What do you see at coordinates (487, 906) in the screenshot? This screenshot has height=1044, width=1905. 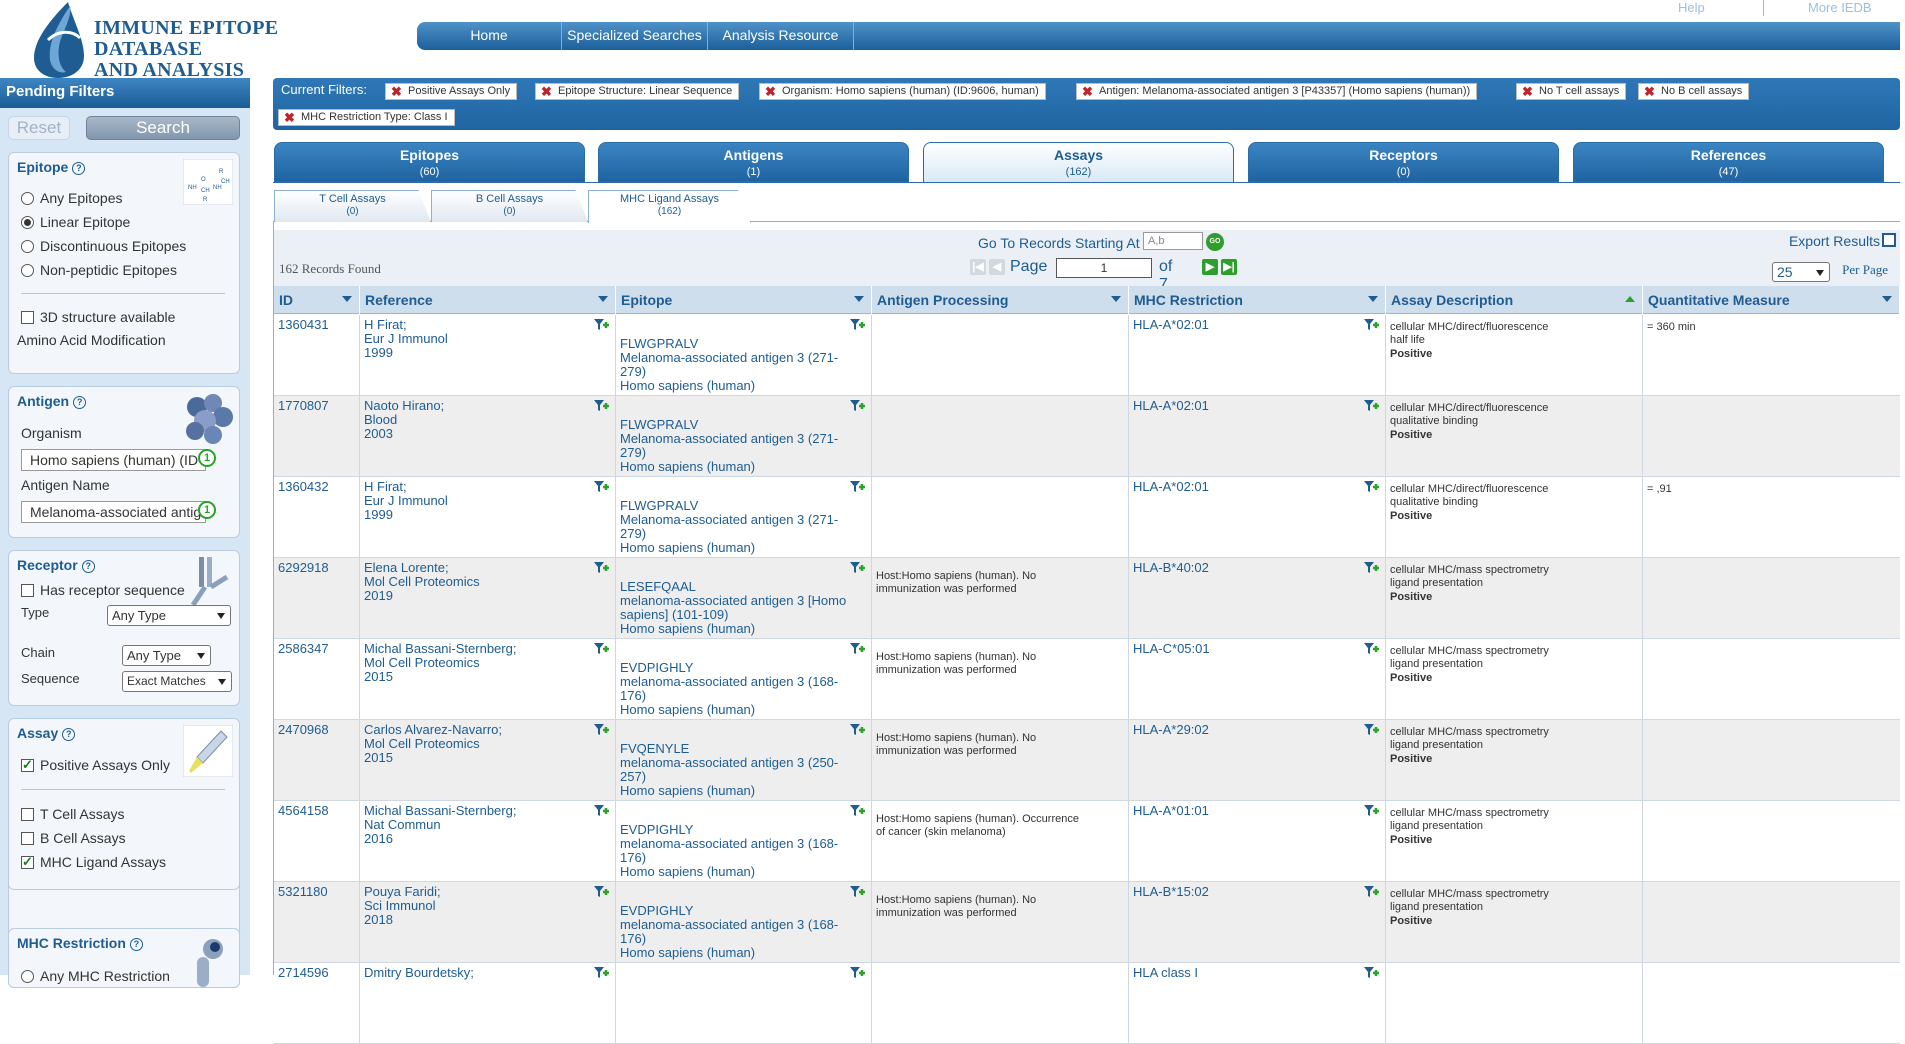 I see `reference-journal: Sci Immunol` at bounding box center [487, 906].